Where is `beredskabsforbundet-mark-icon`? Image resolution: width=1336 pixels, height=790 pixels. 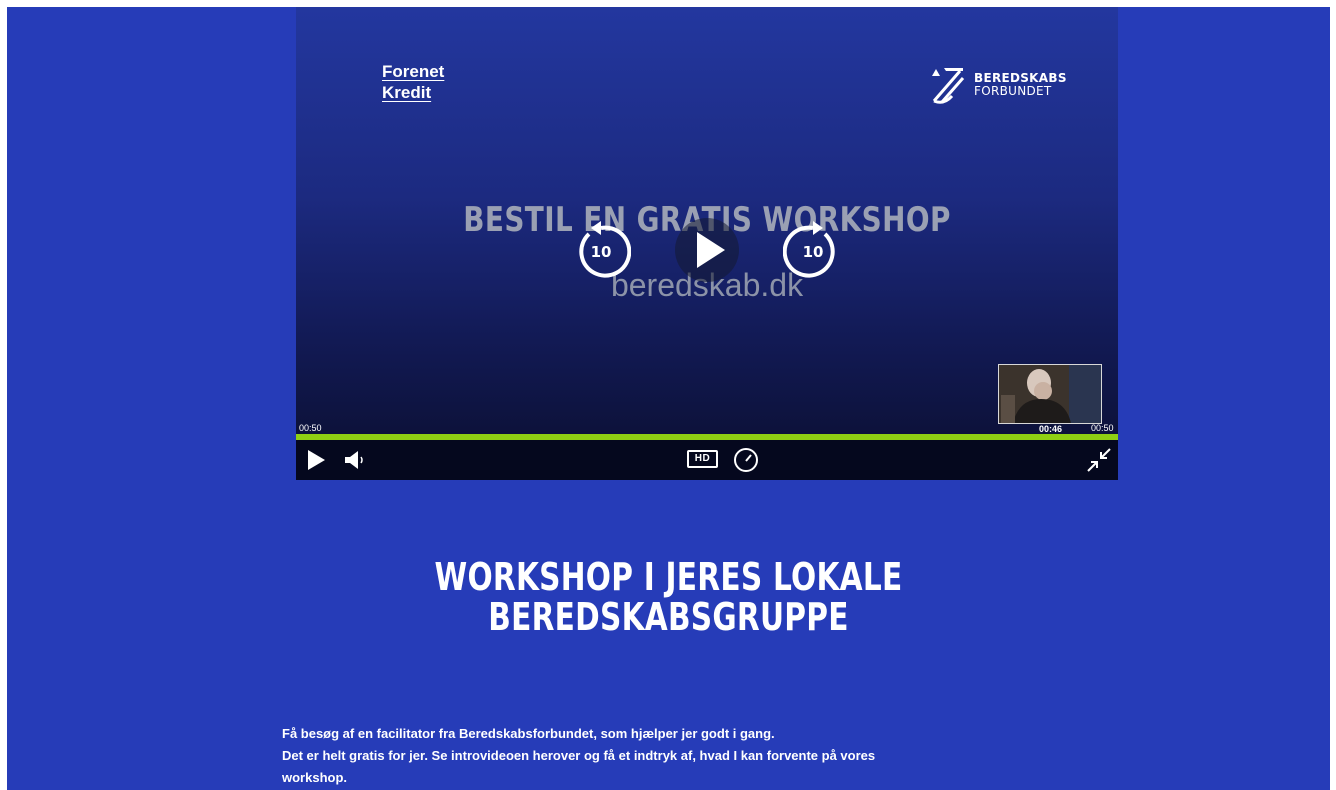 beredskabsforbundet-mark-icon is located at coordinates (948, 86).